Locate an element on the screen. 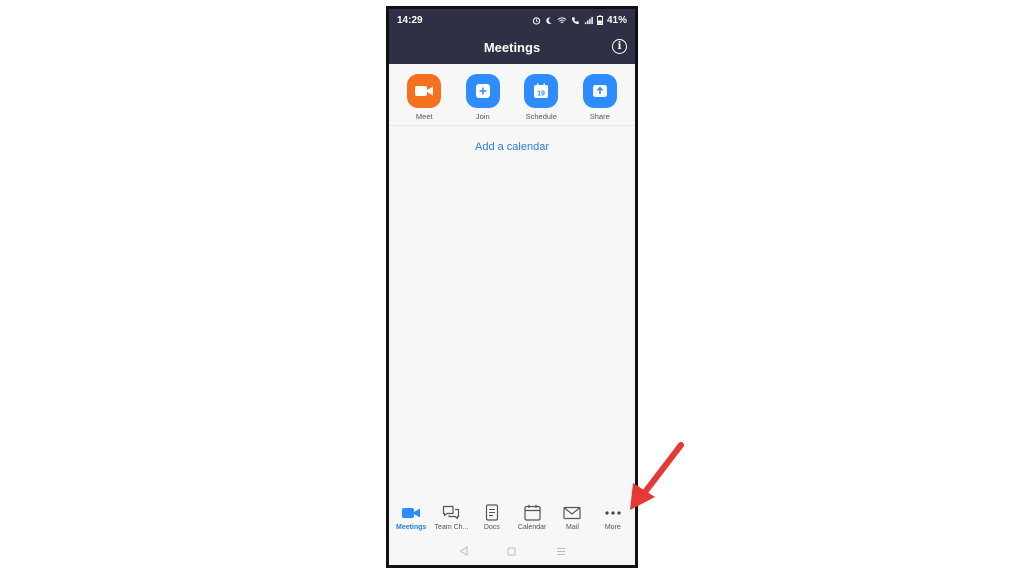  more-dots-icon is located at coordinates (613, 513).